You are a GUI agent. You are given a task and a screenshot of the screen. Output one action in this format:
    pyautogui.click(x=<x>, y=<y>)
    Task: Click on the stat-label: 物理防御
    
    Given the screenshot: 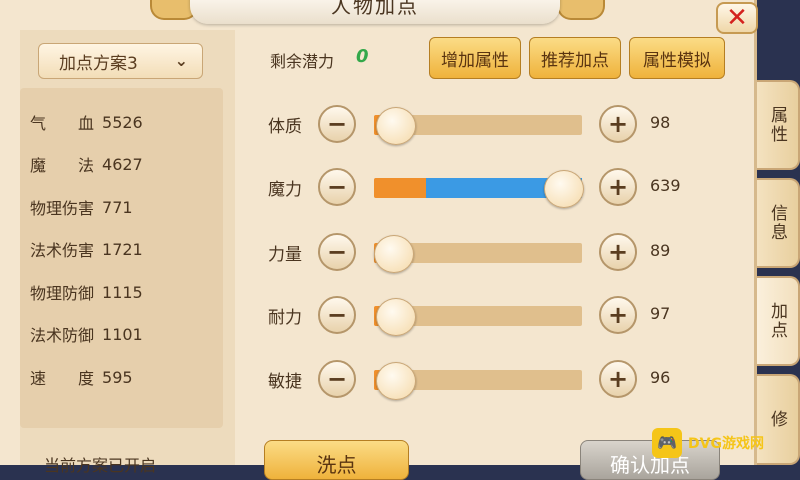 What is the action you would take?
    pyautogui.click(x=62, y=293)
    